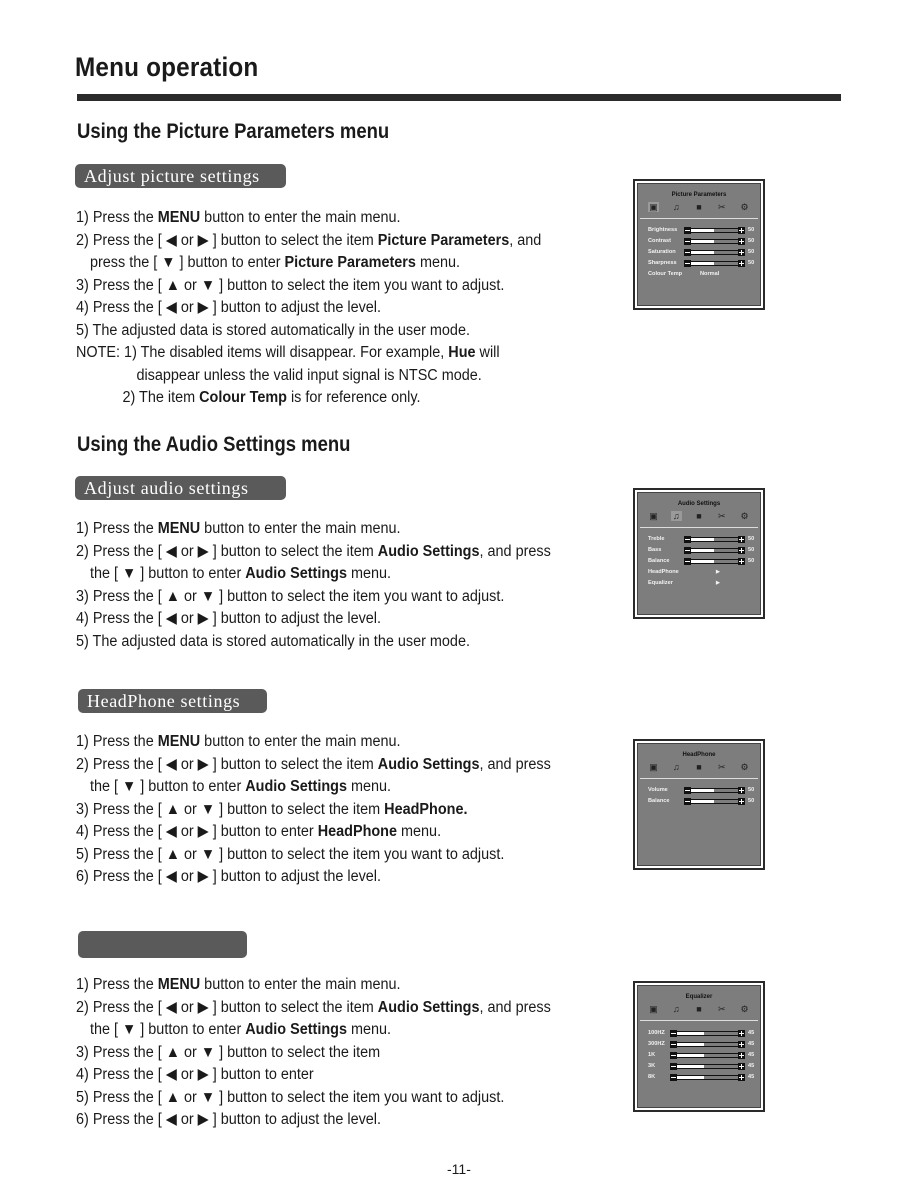  I want to click on osd-rows: Volume 50 Balance 50, so click(701, 796).